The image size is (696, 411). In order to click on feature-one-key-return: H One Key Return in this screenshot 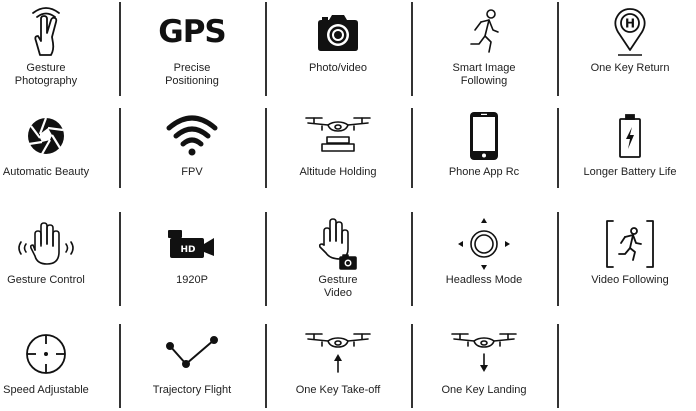, I will do `click(626, 38)`.